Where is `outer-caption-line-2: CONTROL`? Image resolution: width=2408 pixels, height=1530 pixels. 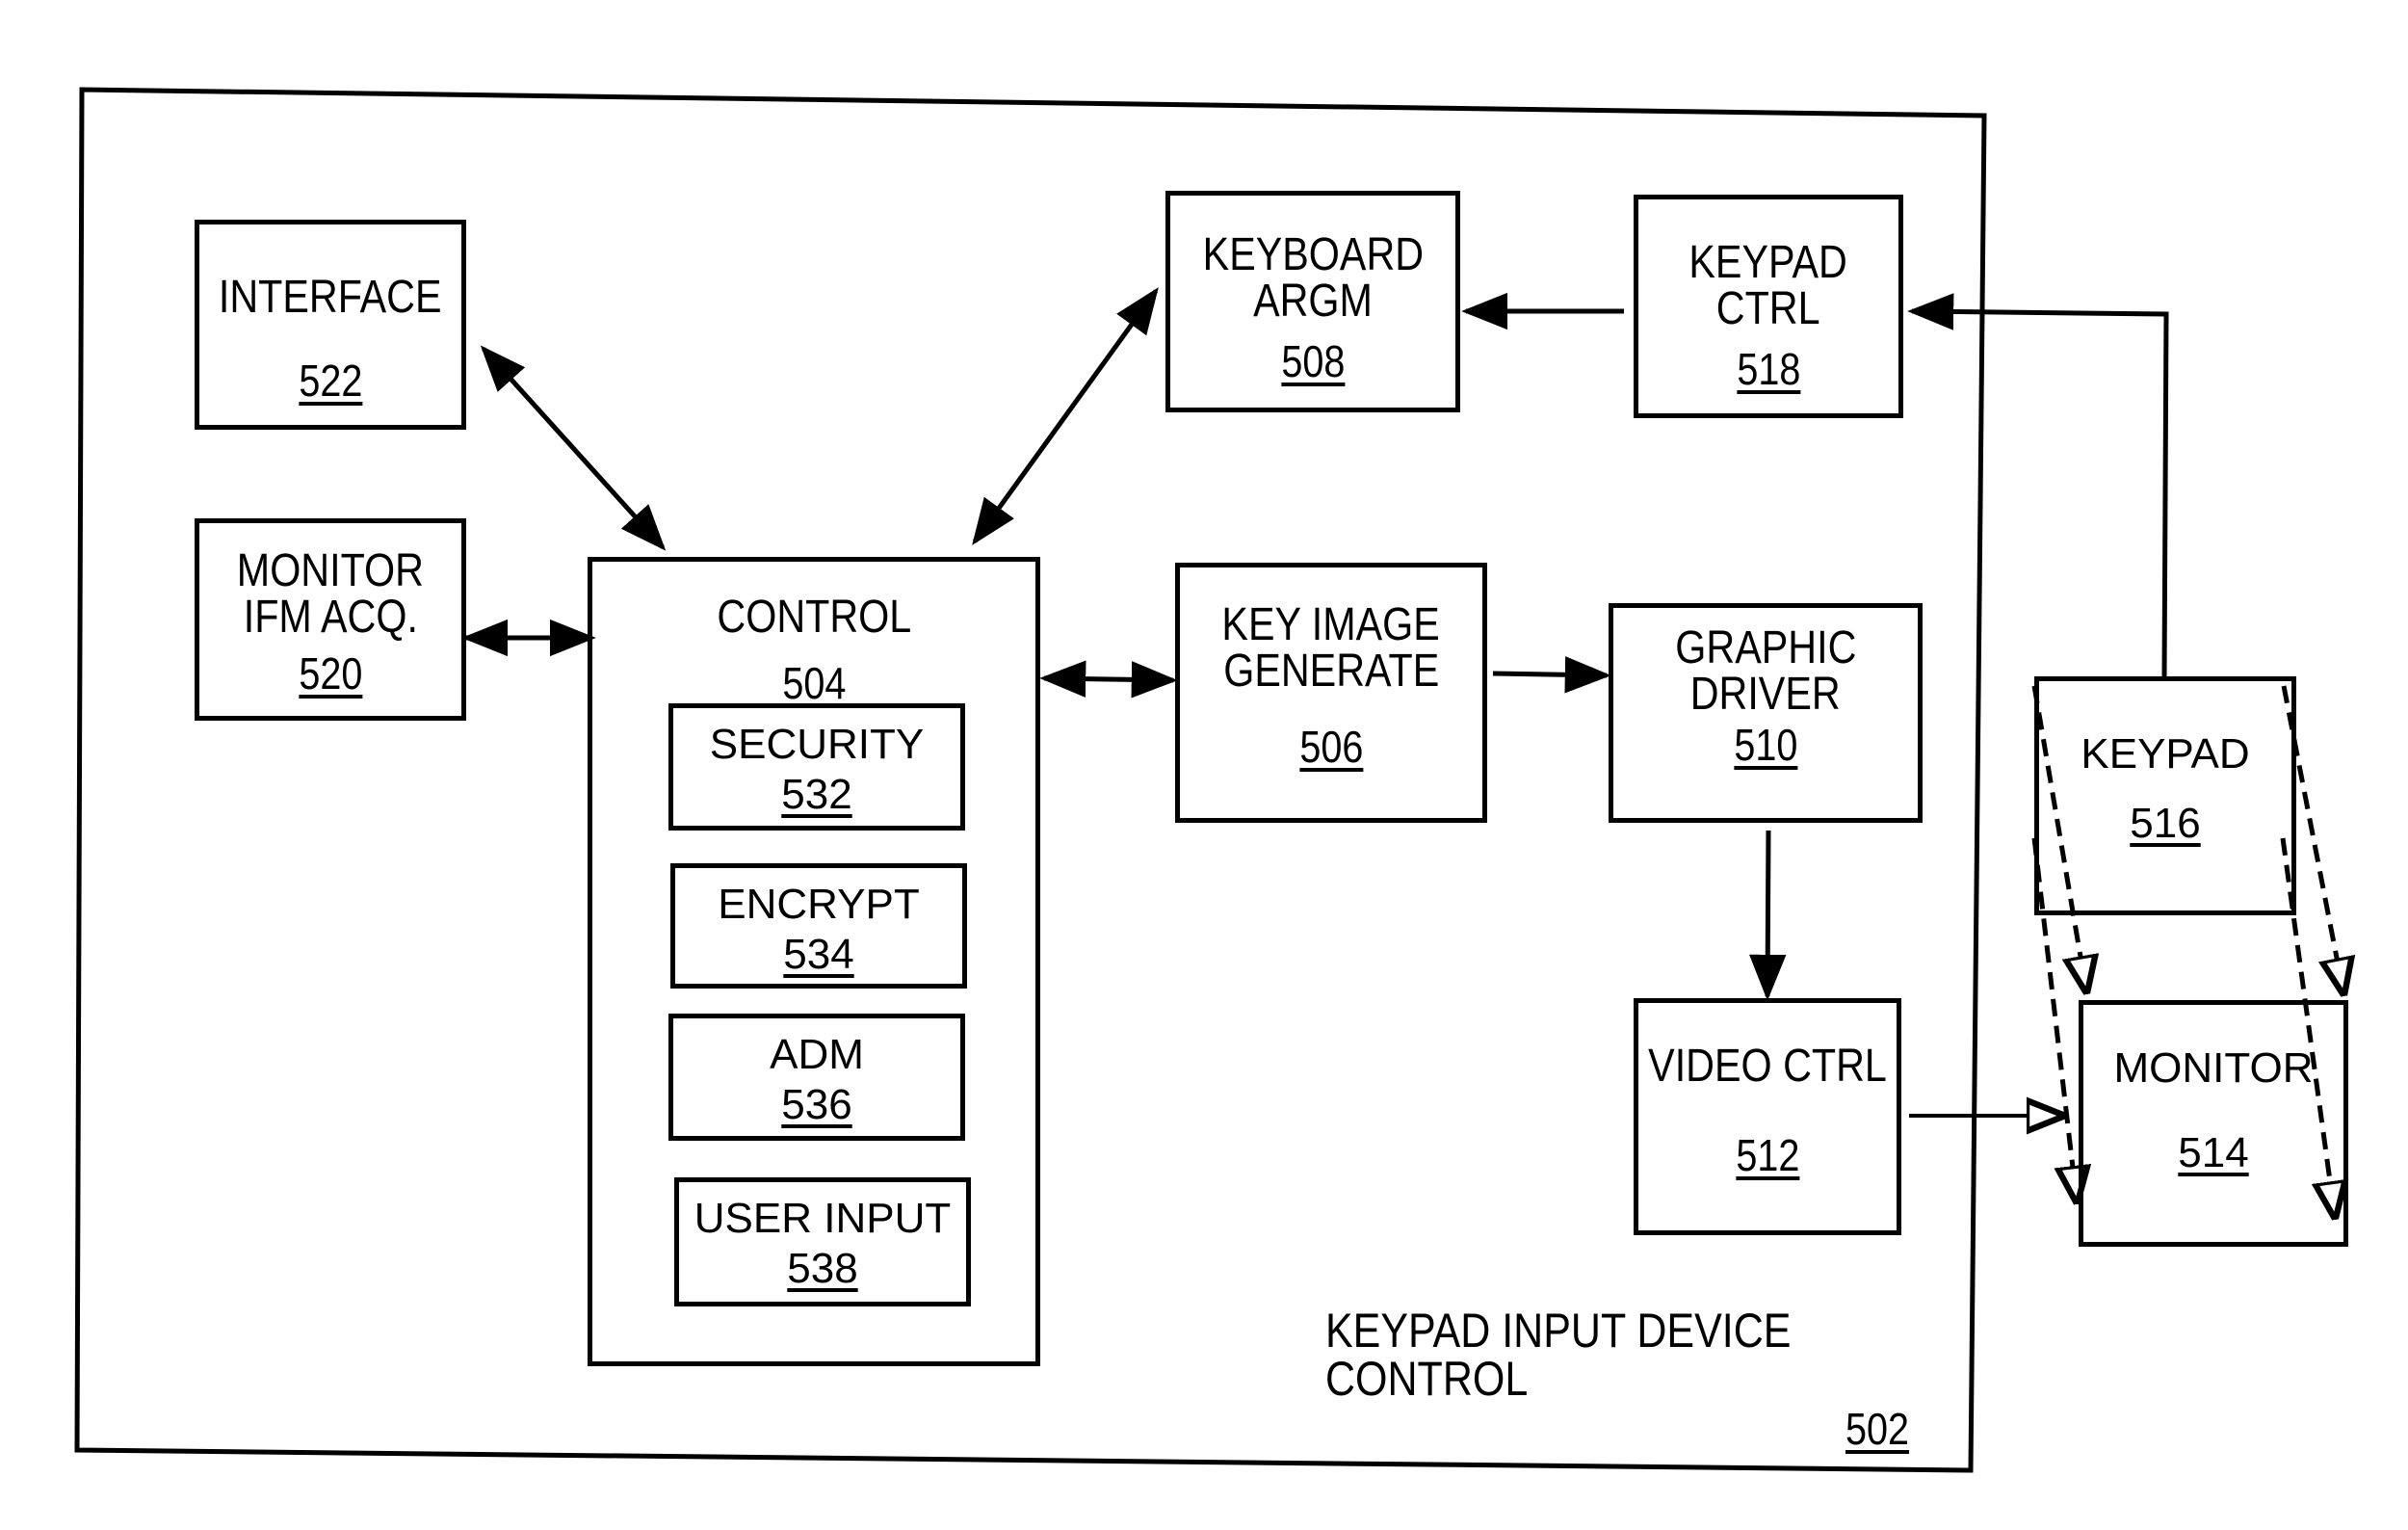 outer-caption-line-2: CONTROL is located at coordinates (1427, 1379).